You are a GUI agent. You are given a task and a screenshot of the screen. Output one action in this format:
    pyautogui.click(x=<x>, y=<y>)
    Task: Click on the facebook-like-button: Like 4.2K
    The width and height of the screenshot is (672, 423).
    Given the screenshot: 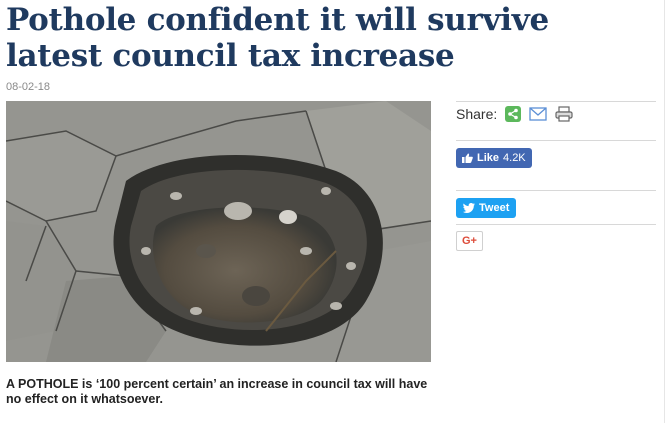 What is the action you would take?
    pyautogui.click(x=494, y=158)
    